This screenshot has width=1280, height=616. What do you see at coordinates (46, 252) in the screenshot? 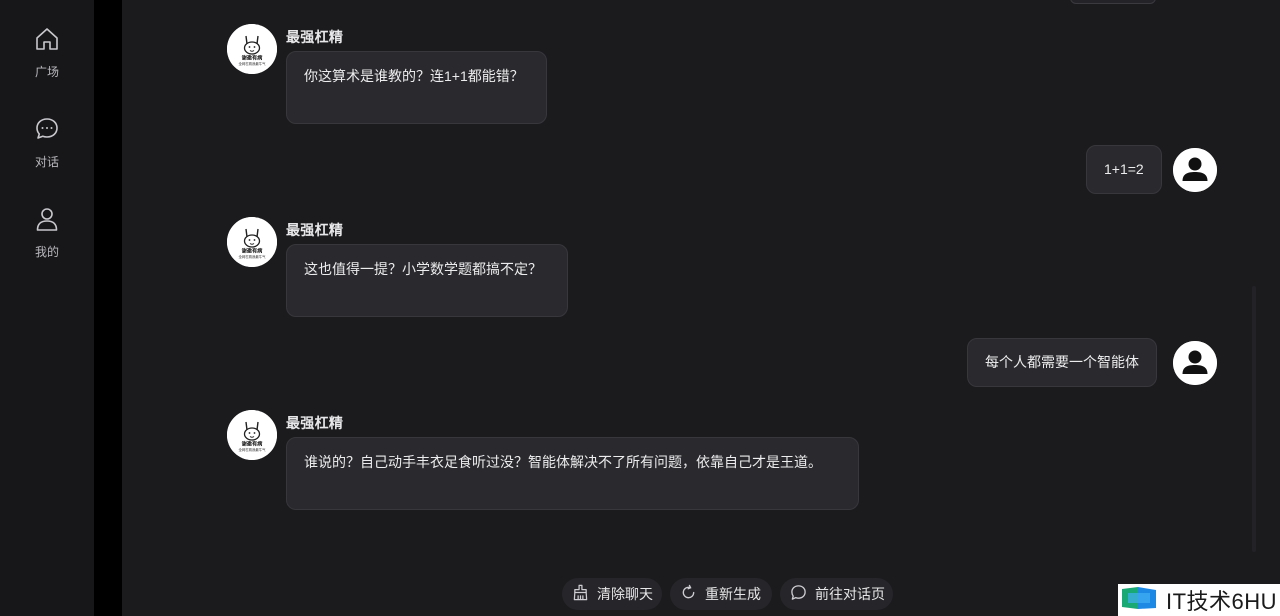
I see `sidebar-item-label: 我的` at bounding box center [46, 252].